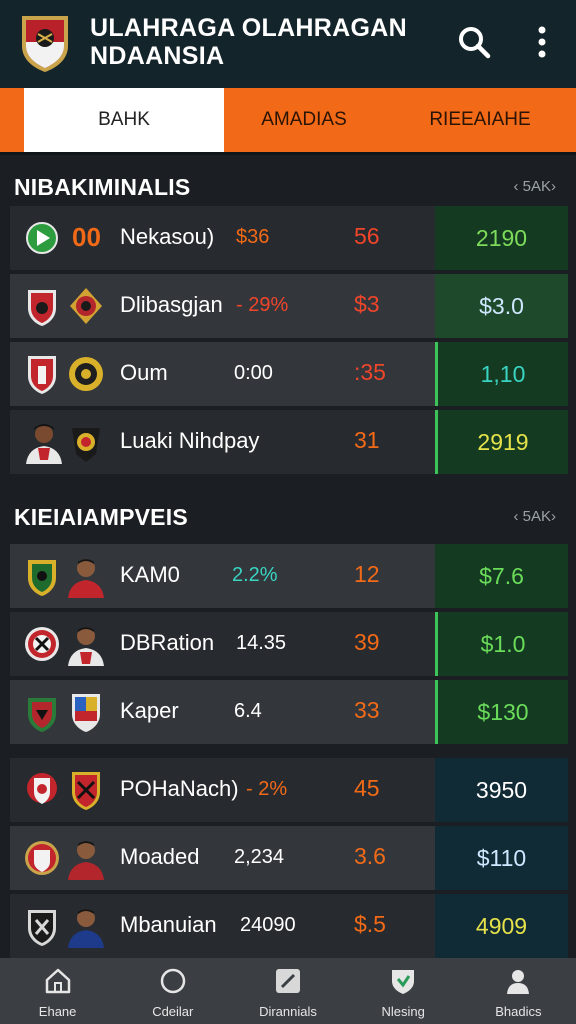  I want to click on more-options-button, so click(542, 42).